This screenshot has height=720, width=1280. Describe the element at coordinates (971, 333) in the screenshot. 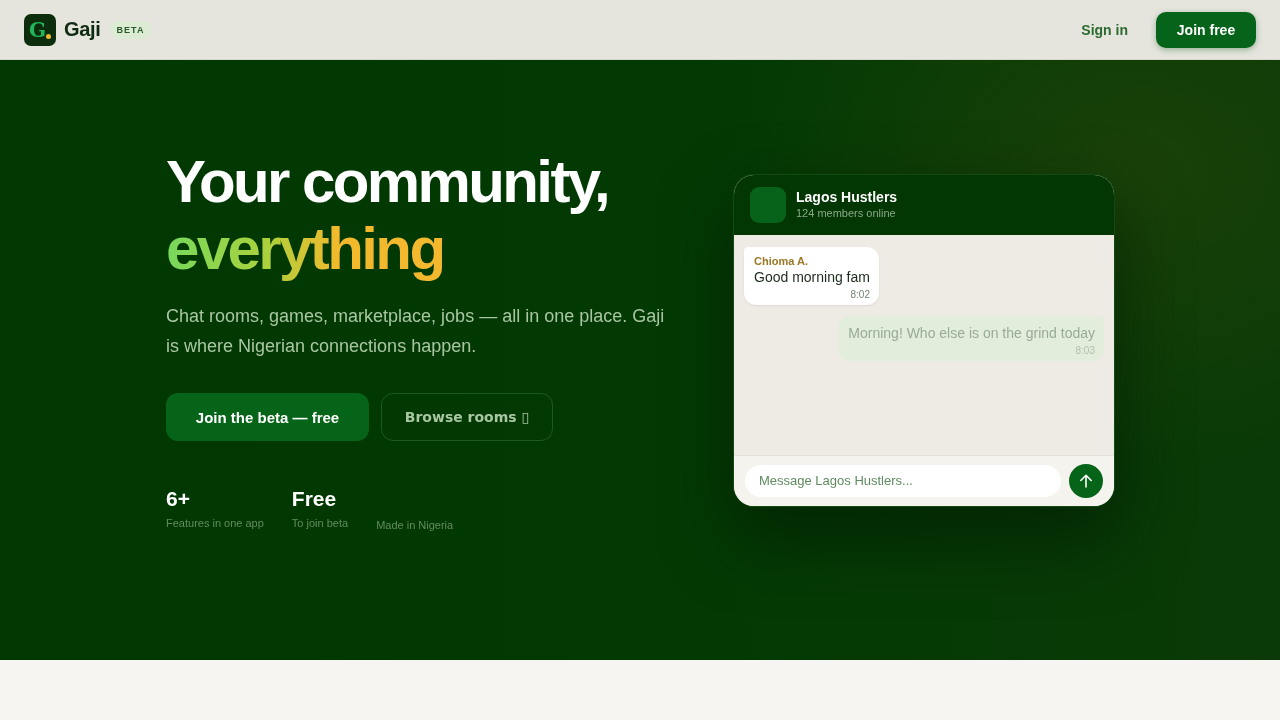

I see `message-text: Morning! Who else is on the grind today` at that location.